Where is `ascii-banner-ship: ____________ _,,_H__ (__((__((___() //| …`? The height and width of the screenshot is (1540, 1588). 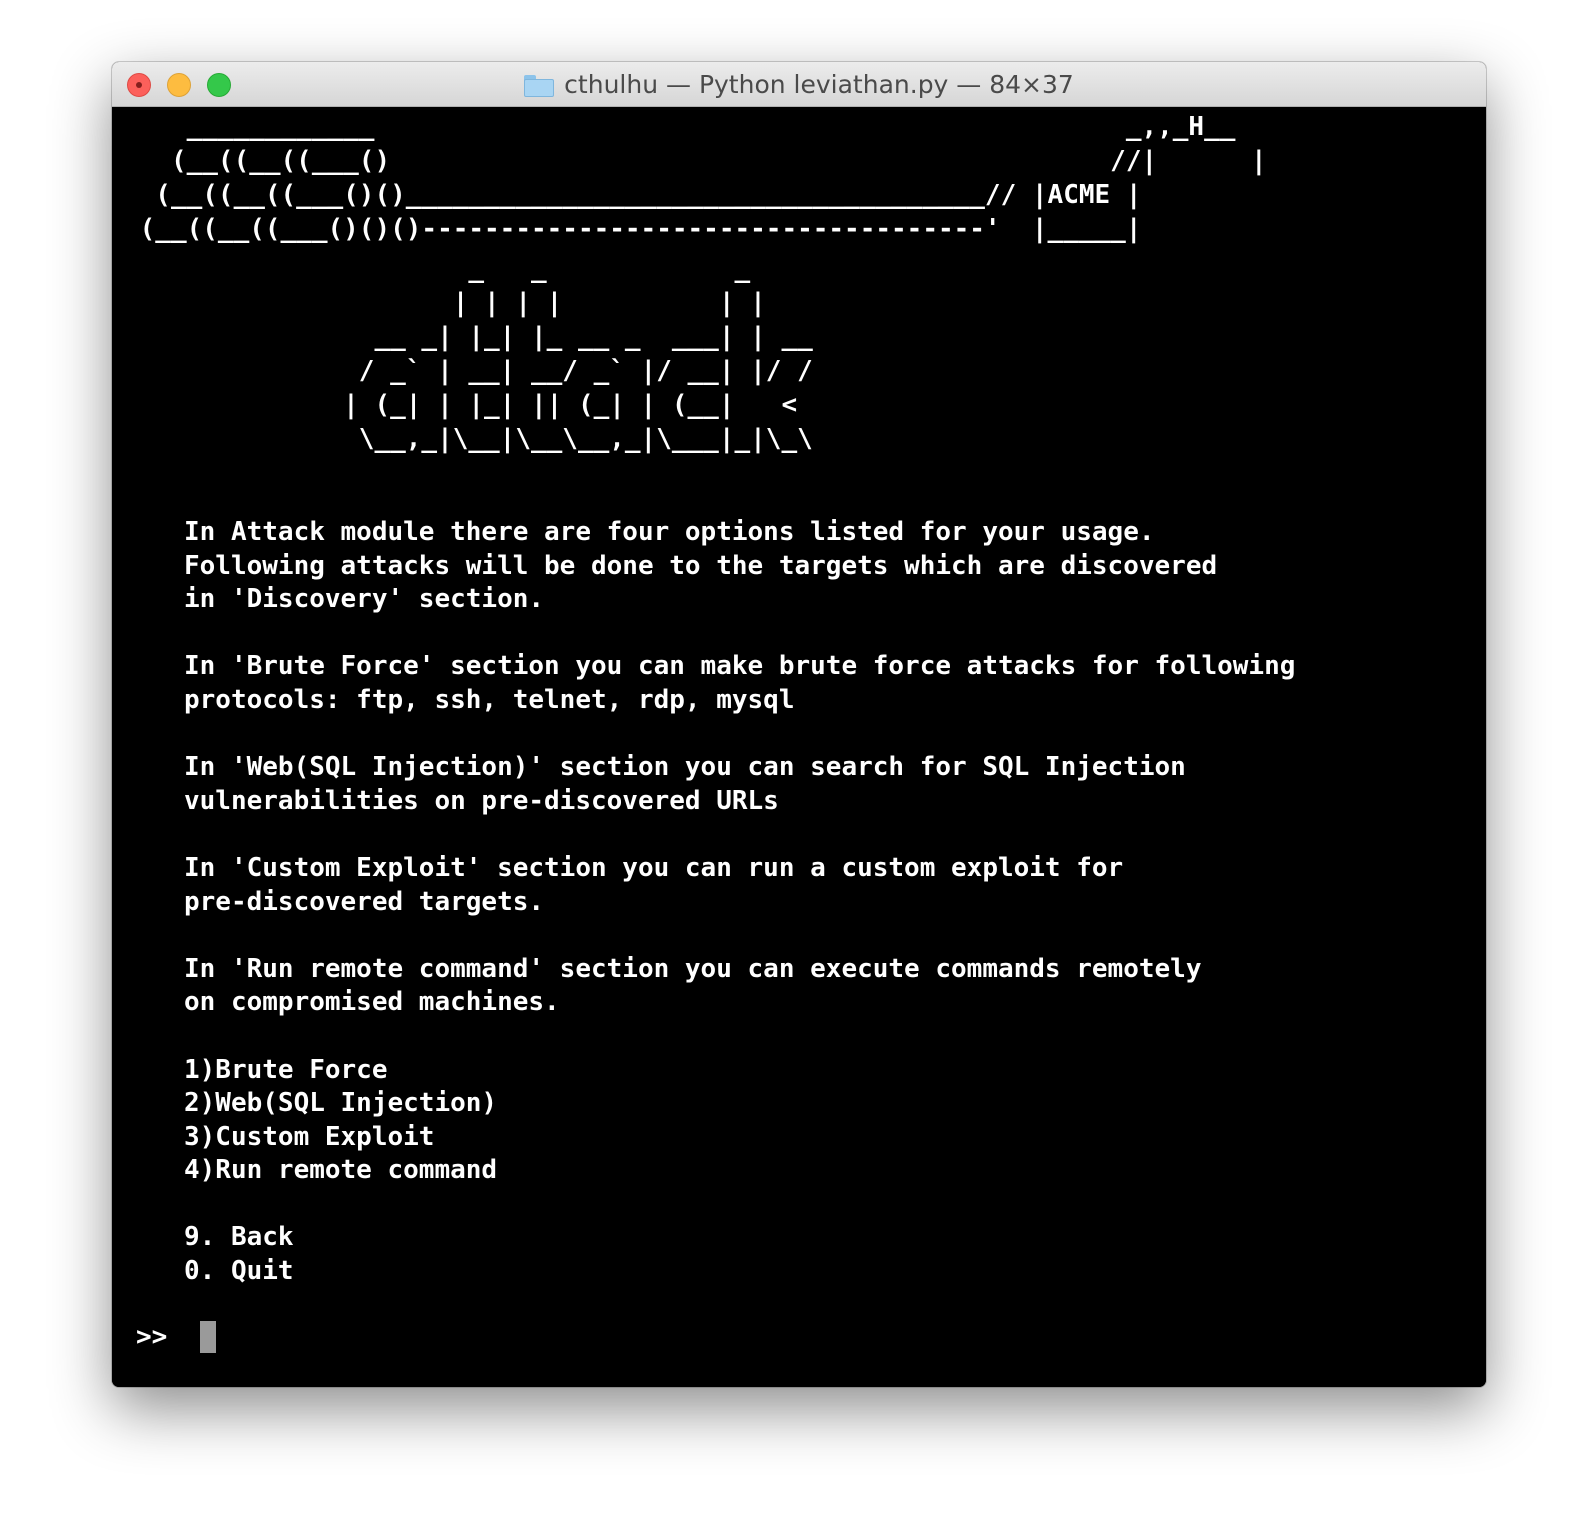 ascii-banner-ship: ____________ _,,_H__ (__((__((___() //| … is located at coordinates (703, 178).